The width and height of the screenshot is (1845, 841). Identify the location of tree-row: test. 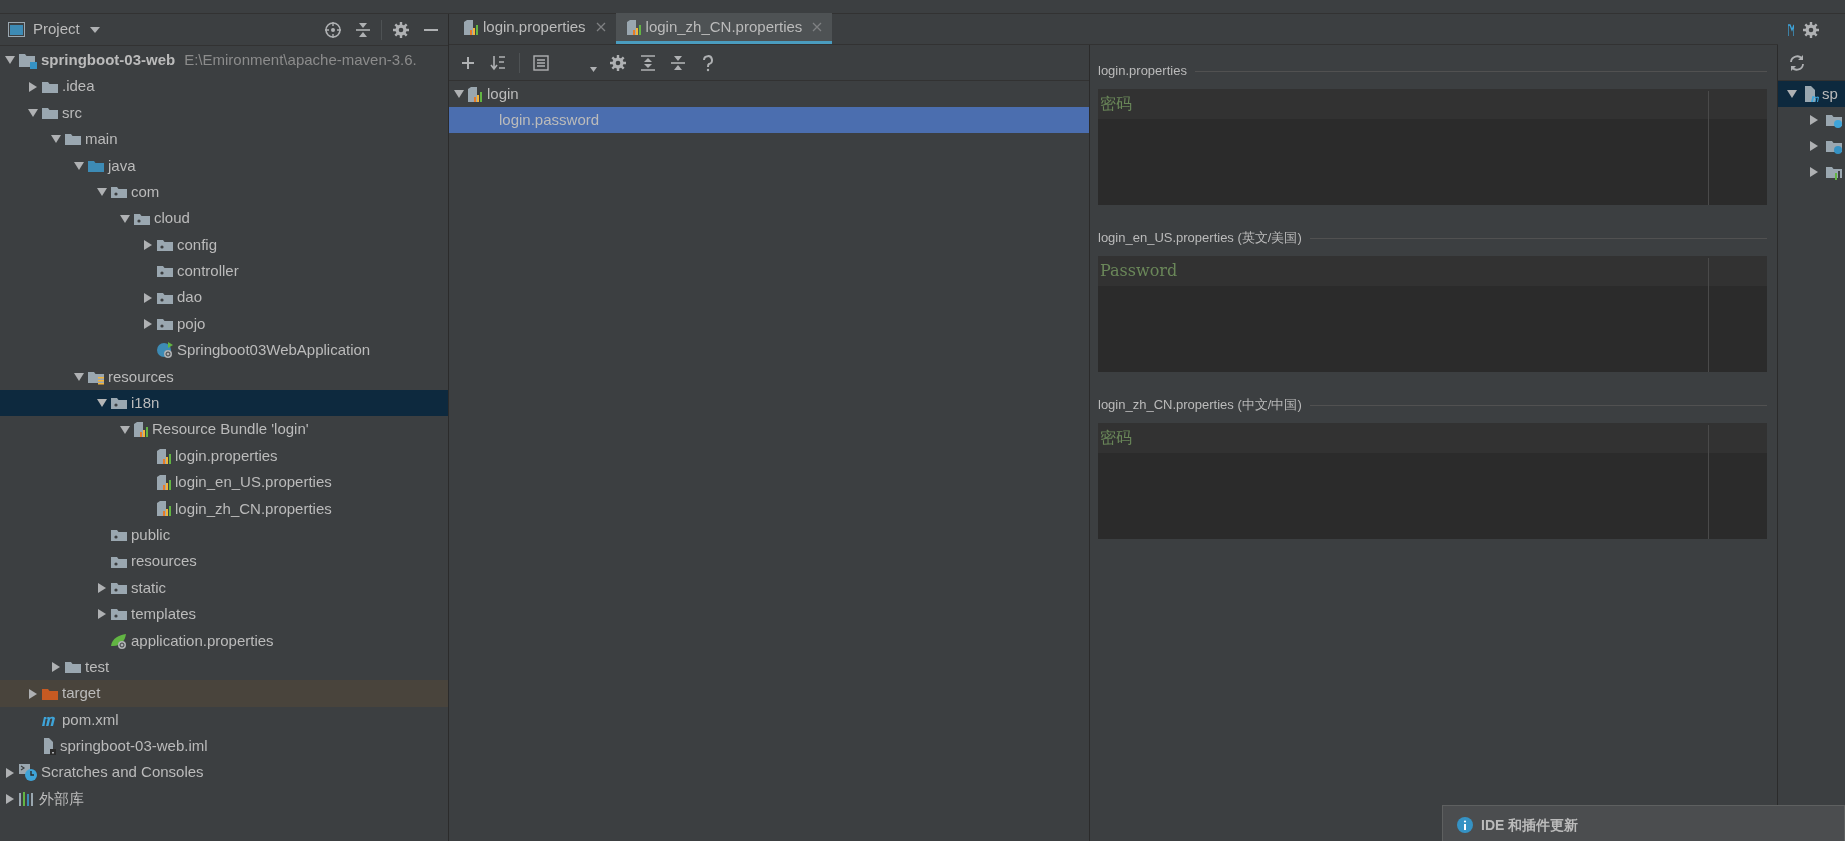
(224, 667).